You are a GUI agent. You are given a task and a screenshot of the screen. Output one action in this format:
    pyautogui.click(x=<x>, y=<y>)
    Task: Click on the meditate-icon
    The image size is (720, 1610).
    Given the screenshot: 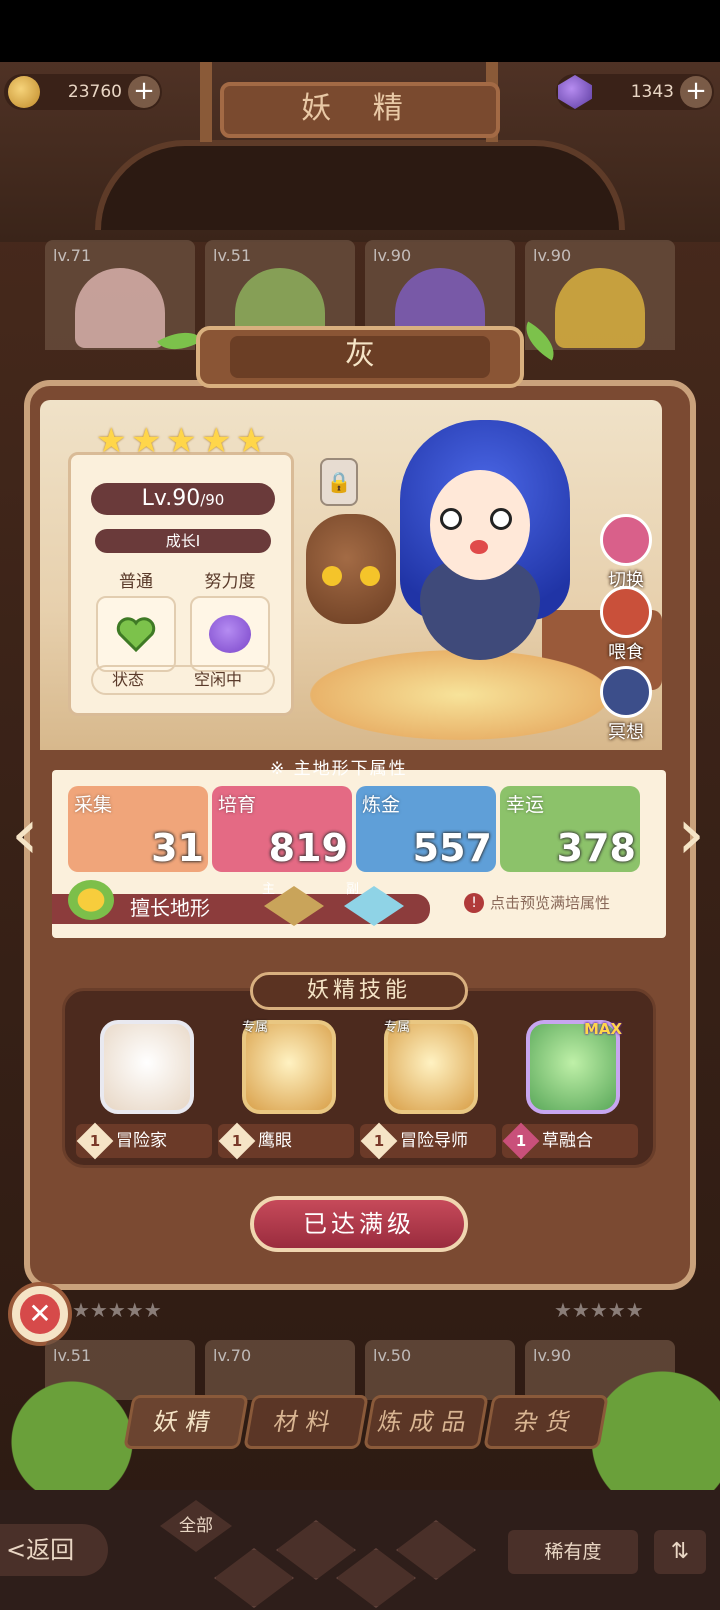 What is the action you would take?
    pyautogui.click(x=626, y=692)
    